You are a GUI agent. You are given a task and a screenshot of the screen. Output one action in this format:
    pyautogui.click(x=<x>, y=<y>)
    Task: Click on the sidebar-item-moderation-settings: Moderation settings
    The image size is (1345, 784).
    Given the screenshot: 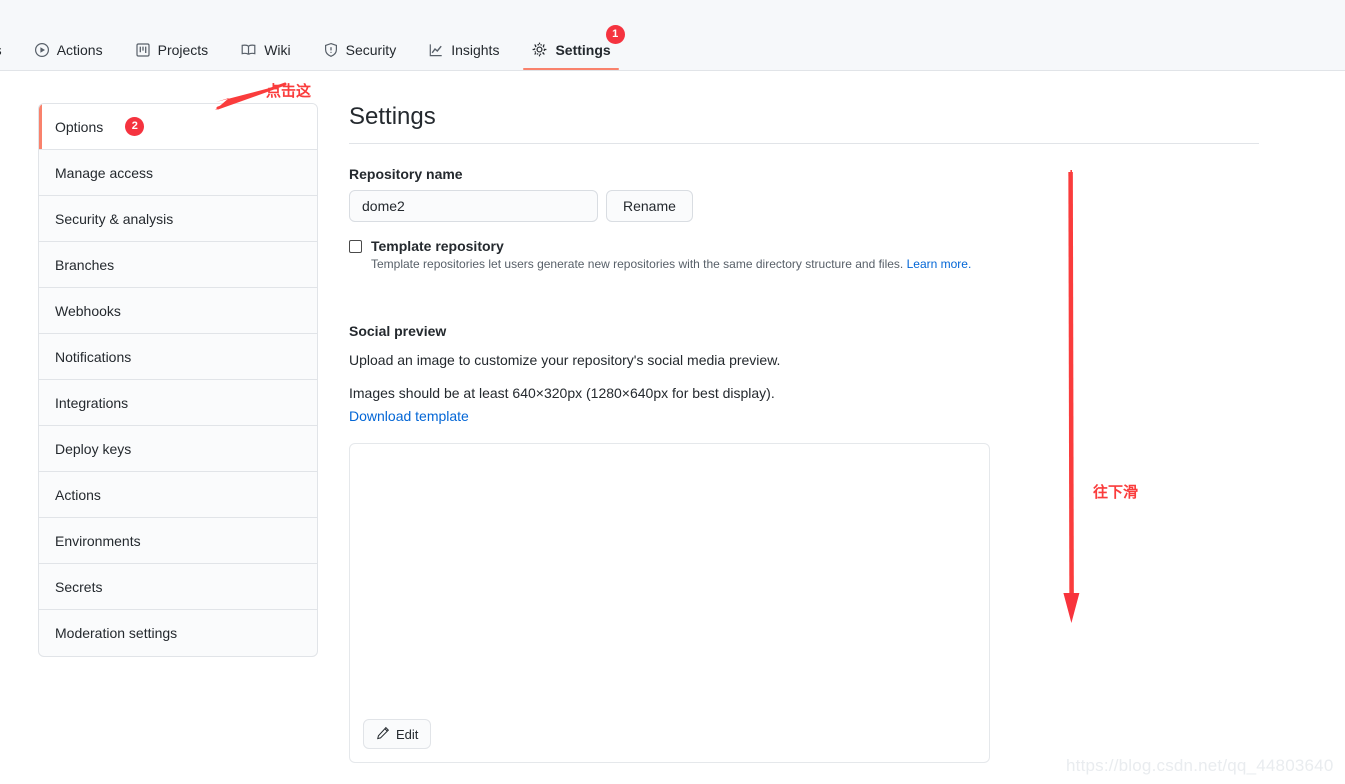 What is the action you would take?
    pyautogui.click(x=178, y=633)
    